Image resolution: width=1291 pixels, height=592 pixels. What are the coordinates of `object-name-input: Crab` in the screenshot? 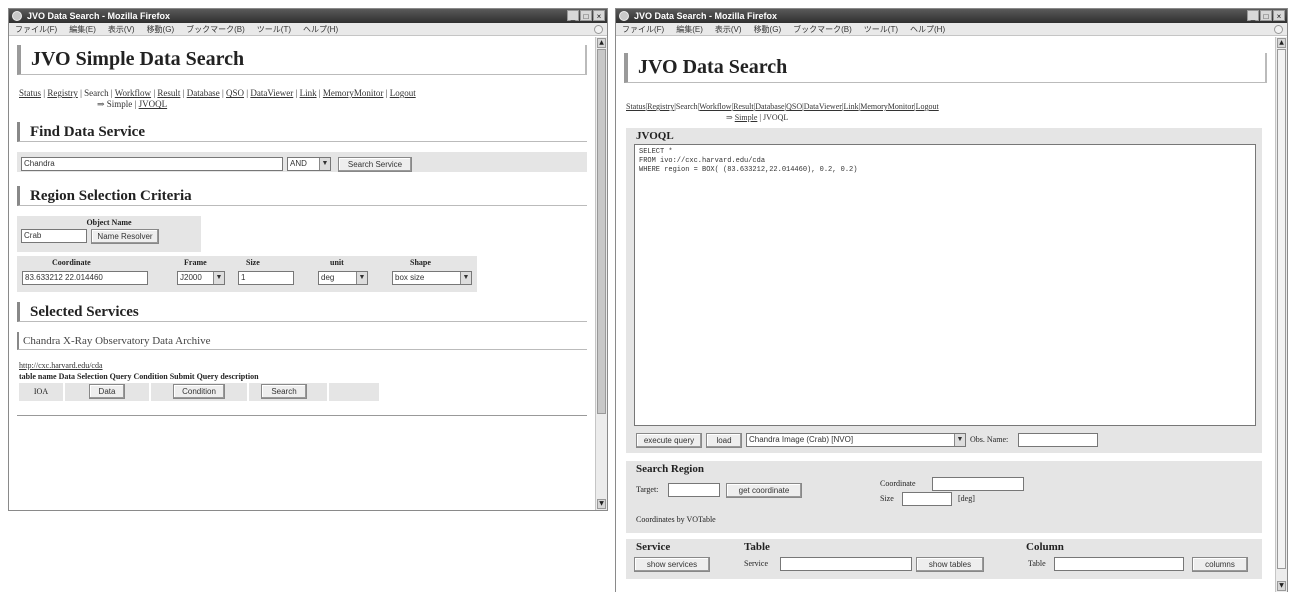 It's located at (54, 236).